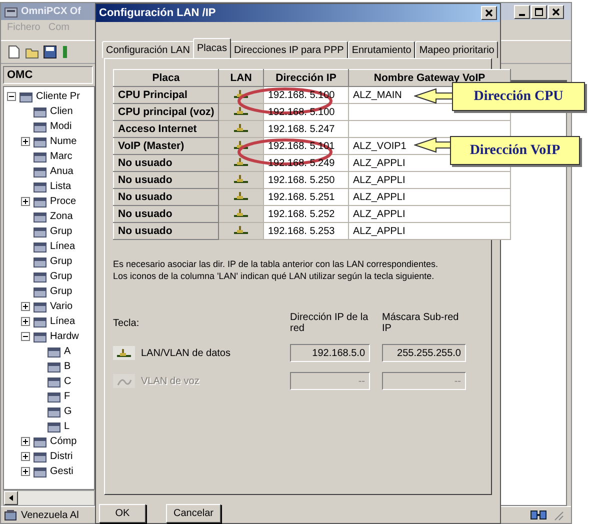 The height and width of the screenshot is (524, 589). I want to click on ok-button: OK, so click(122, 513).